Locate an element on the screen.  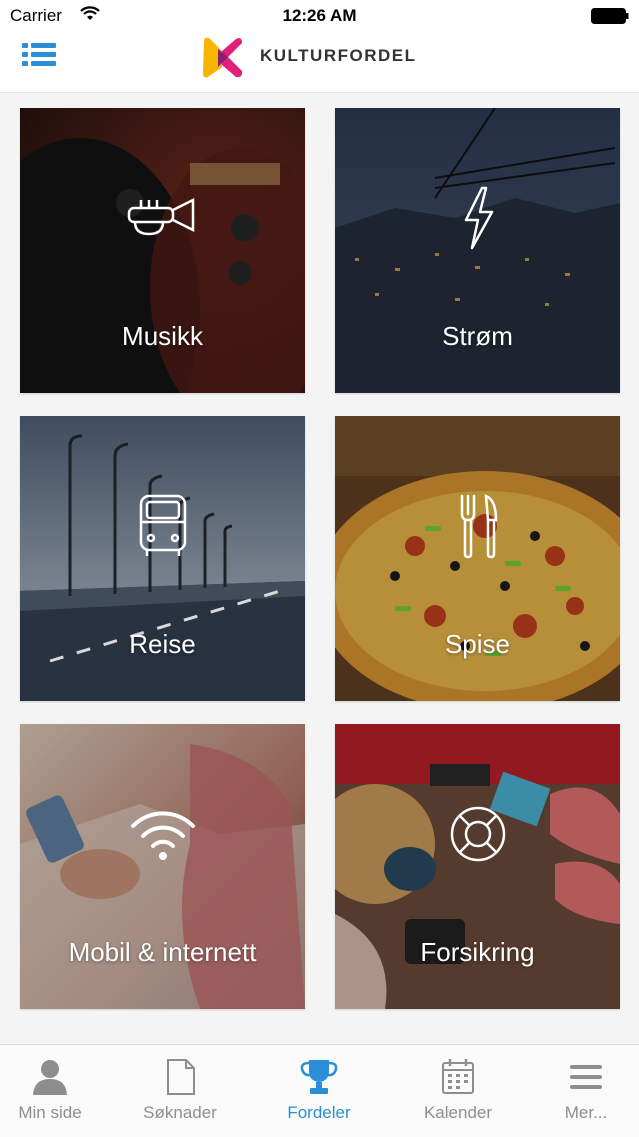
tile-strom: Strøm is located at coordinates (477, 250).